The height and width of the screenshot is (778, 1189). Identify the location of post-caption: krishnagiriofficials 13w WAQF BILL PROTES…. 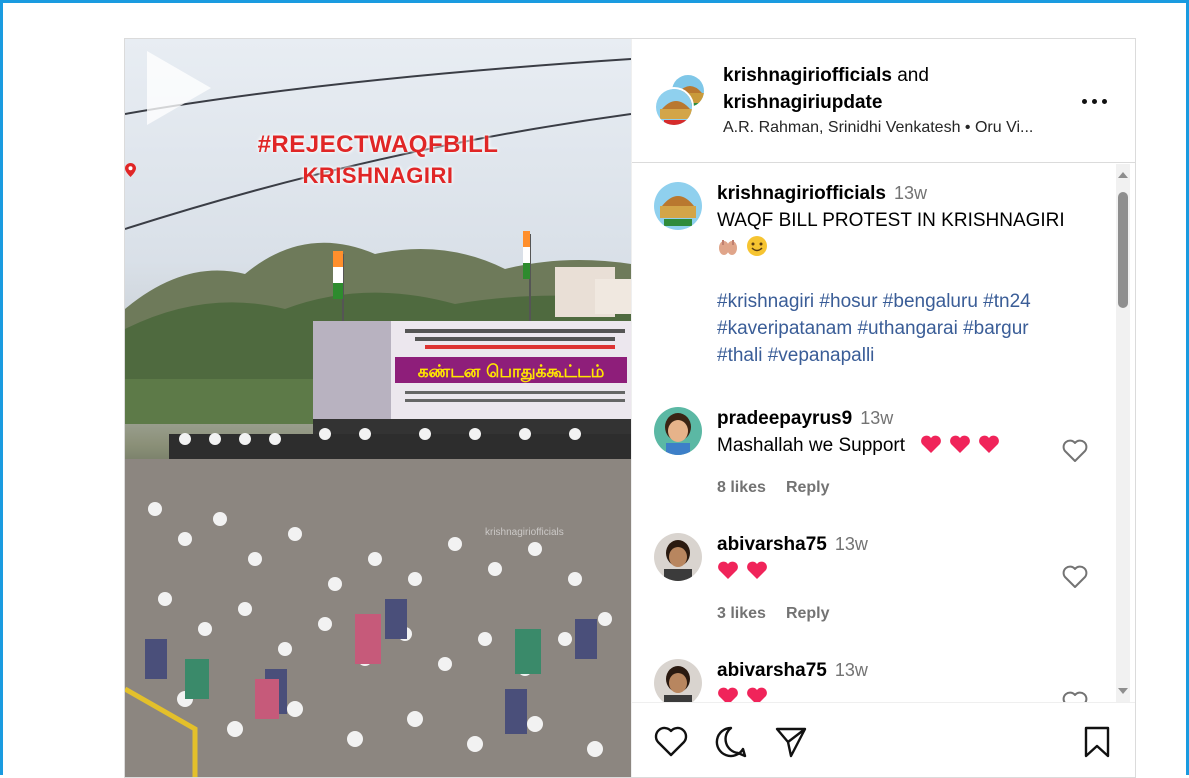
(884, 282).